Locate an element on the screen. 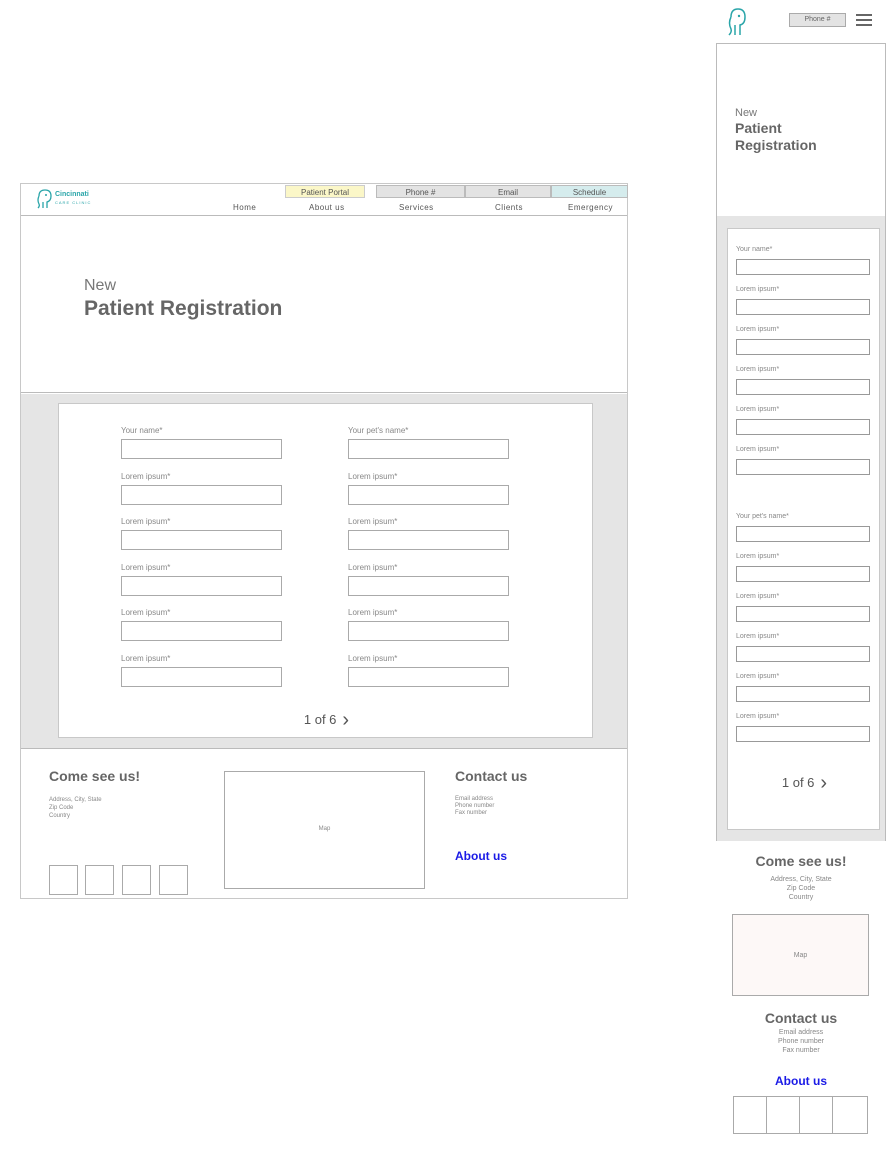  patient-portal-button: Patient Portal is located at coordinates (325, 191).